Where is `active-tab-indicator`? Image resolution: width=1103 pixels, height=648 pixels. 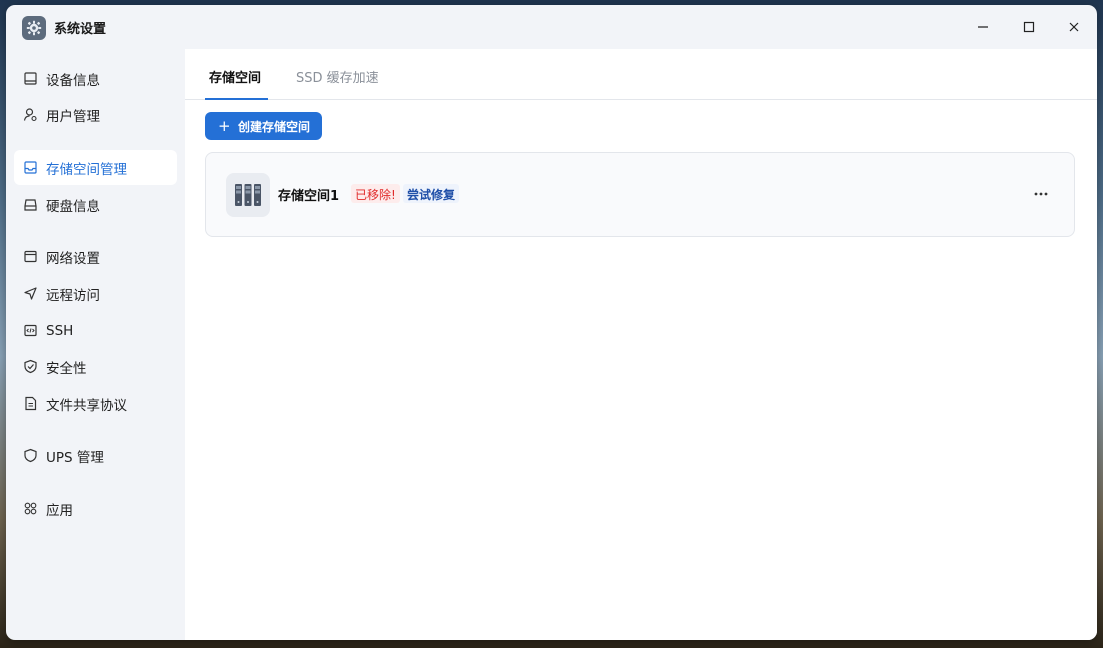 active-tab-indicator is located at coordinates (236, 99).